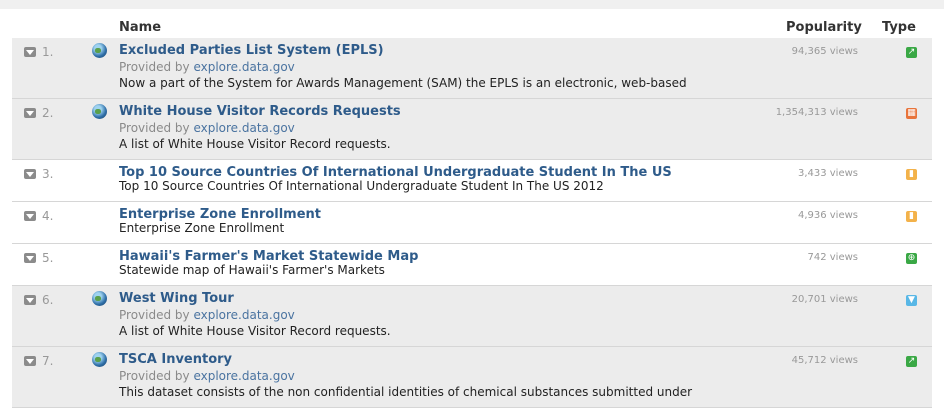 This screenshot has width=944, height=408. Describe the element at coordinates (824, 27) in the screenshot. I see `column-header-popularity: Popularity` at that location.